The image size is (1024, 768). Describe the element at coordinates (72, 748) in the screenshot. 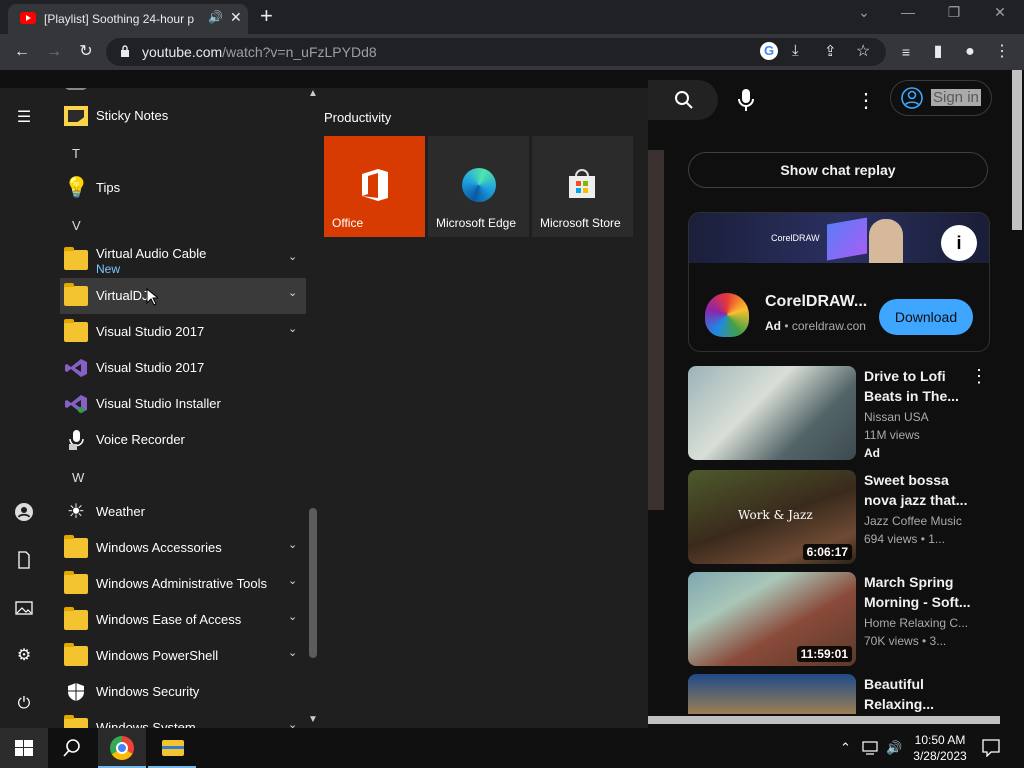

I see `search-icon` at that location.